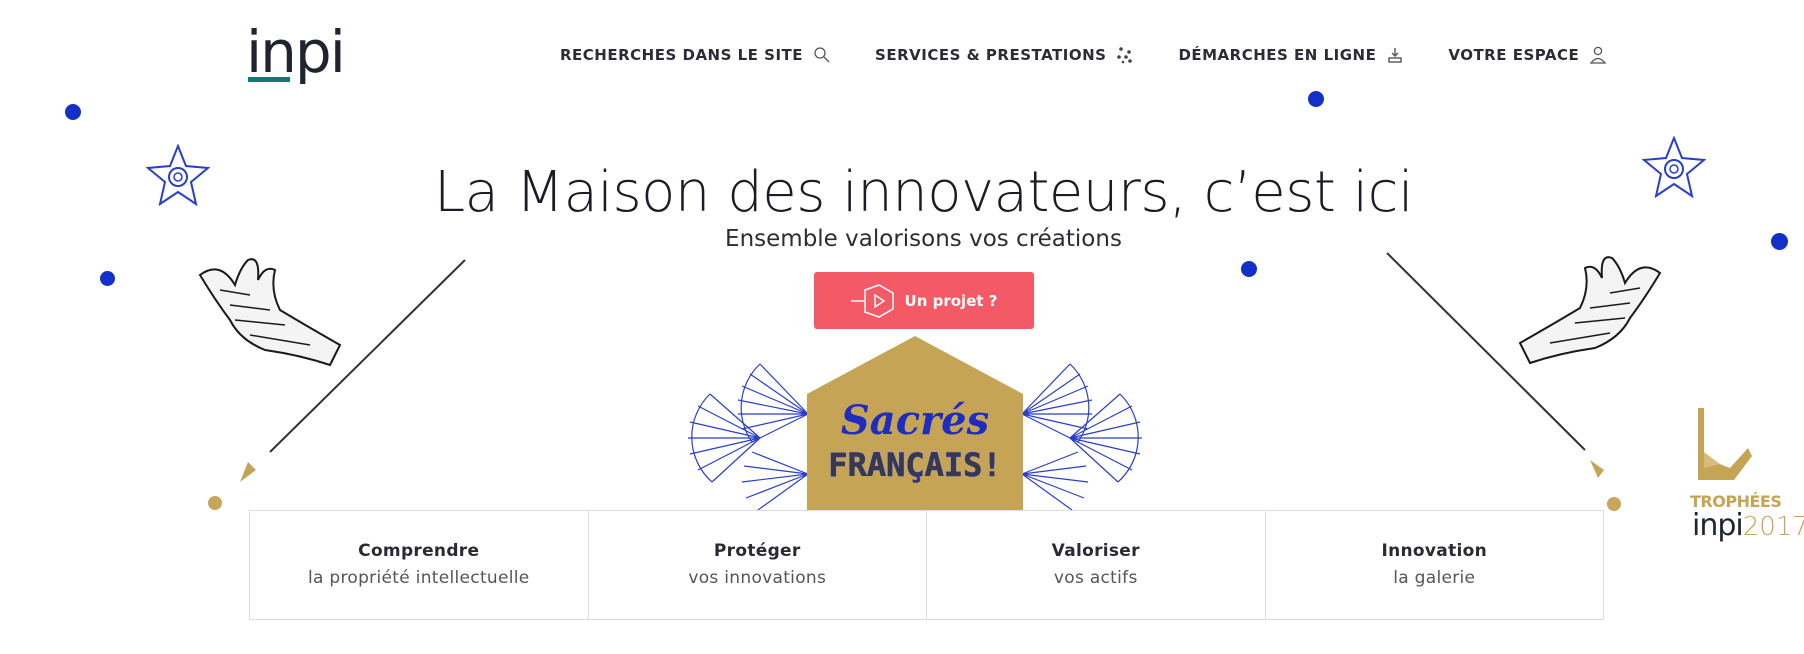 Image resolution: width=1804 pixels, height=654 pixels. Describe the element at coordinates (419, 565) in the screenshot. I see `card-comprendre: Comprendre la propriété intellectuelle` at that location.